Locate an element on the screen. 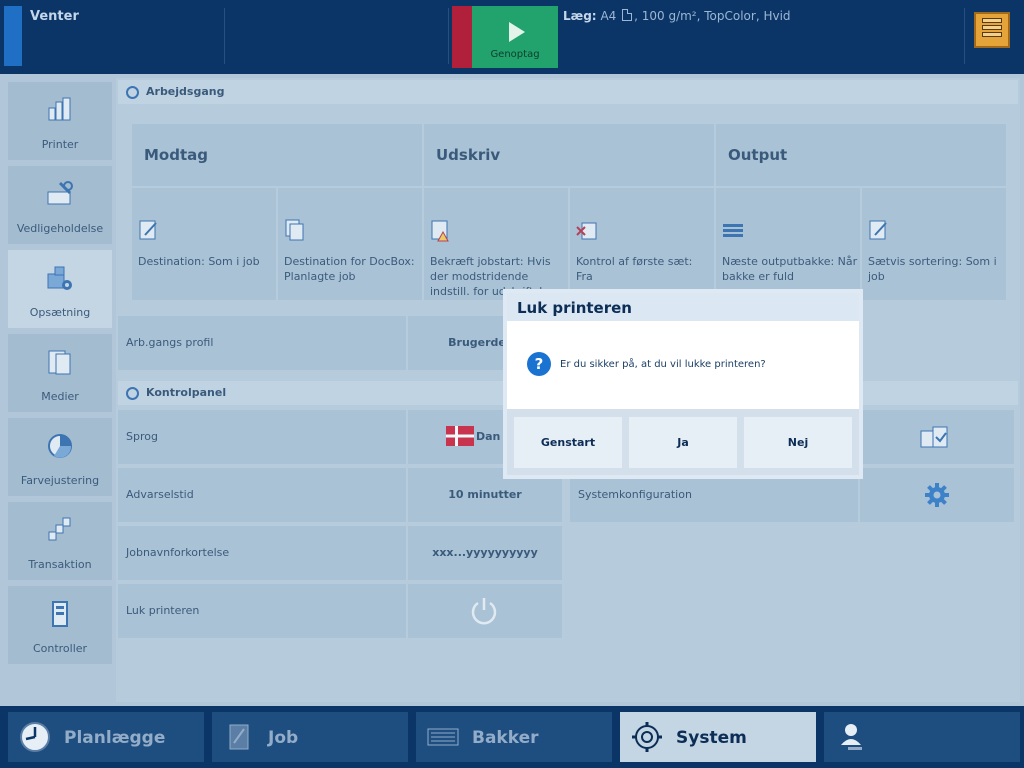 This screenshot has width=1024, height=768. question-icon: ? is located at coordinates (539, 364).